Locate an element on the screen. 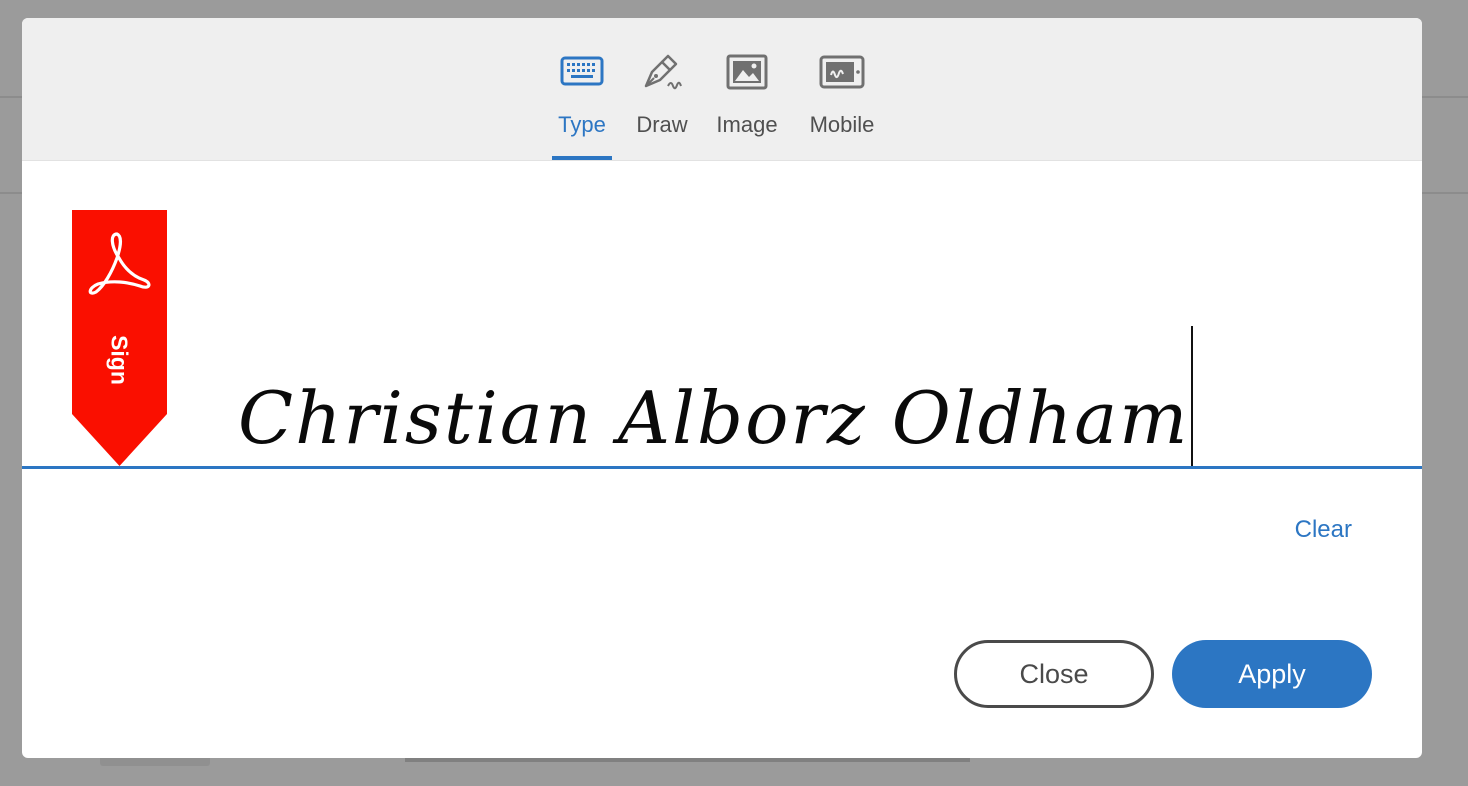 This screenshot has width=1468, height=786. signature-baseline is located at coordinates (722, 467).